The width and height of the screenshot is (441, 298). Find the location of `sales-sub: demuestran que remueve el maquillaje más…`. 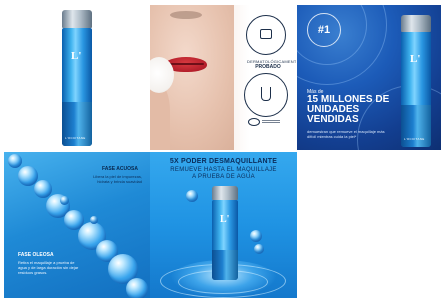

sales-sub: demuestran que remueve el maquillaje más… is located at coordinates (346, 134).